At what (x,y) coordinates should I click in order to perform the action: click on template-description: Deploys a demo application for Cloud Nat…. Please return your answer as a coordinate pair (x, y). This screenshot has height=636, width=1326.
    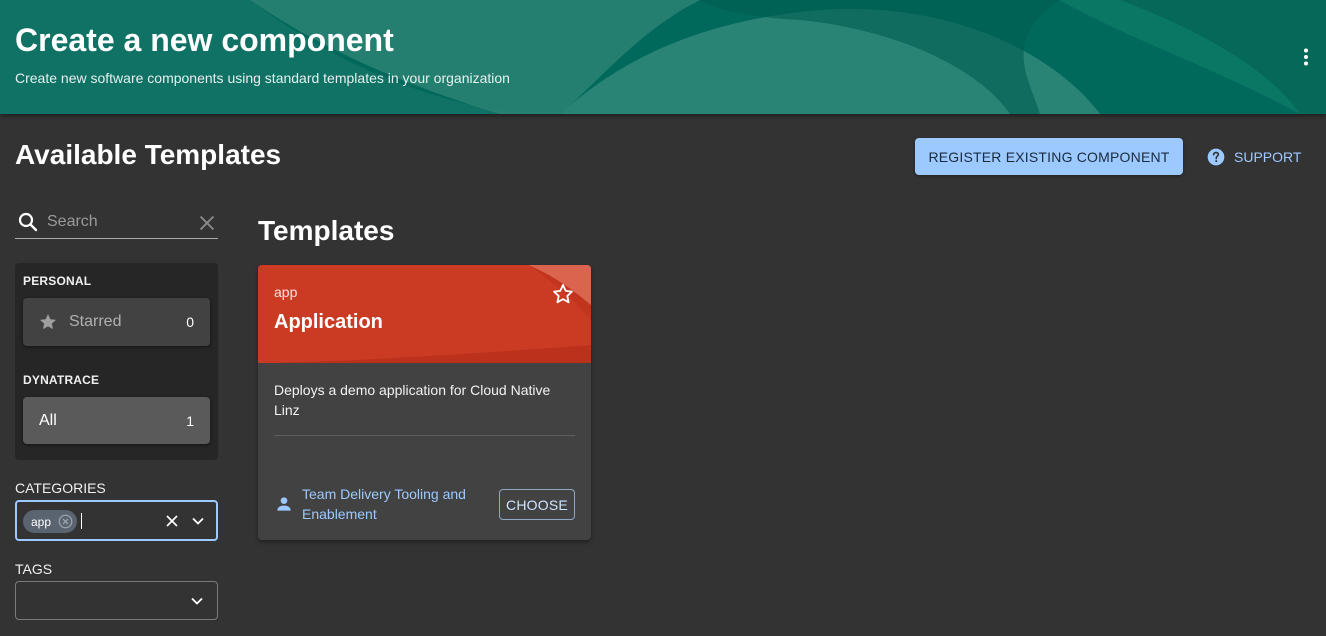
    Looking at the image, I should click on (412, 400).